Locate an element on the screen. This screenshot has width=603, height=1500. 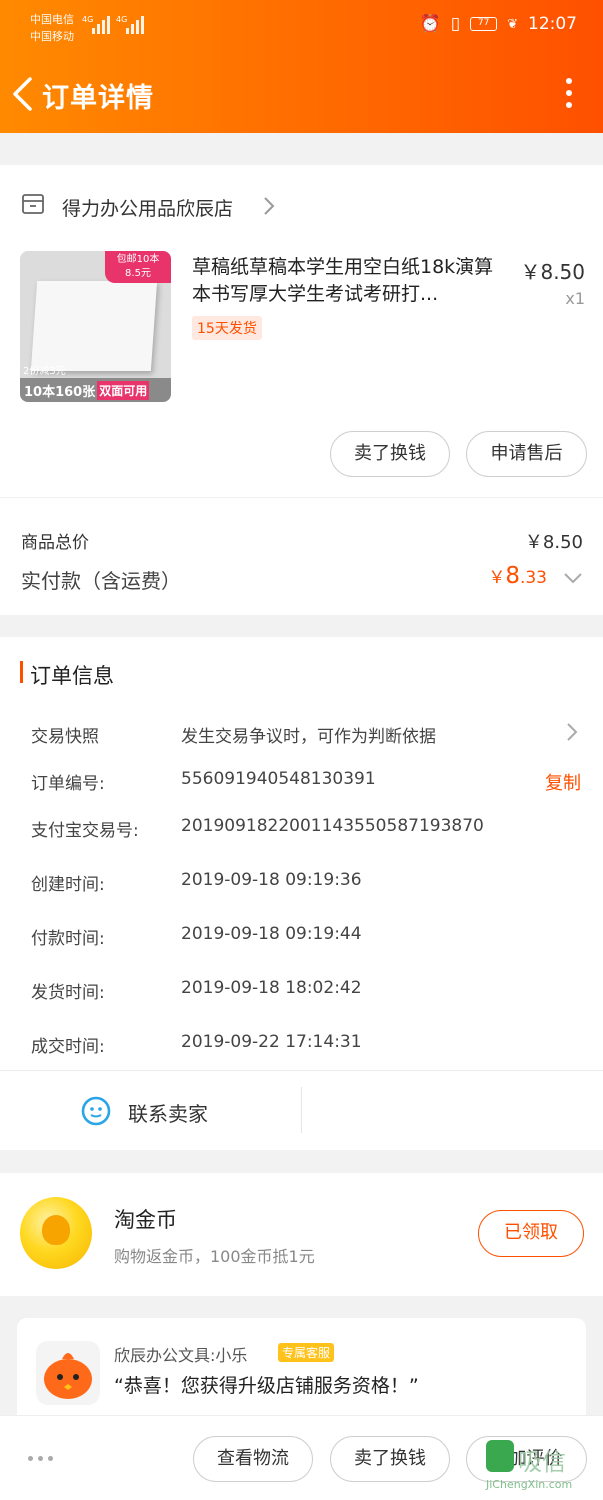
image-price-badge: 包邮10本 8.5元 is located at coordinates (138, 267).